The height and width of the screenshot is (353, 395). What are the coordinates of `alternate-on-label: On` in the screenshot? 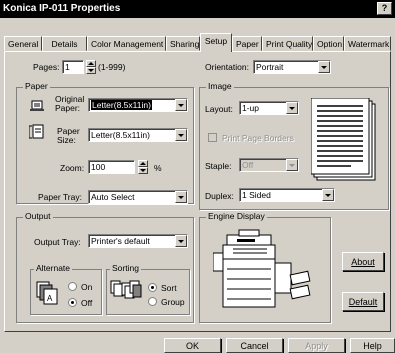 It's located at (87, 287).